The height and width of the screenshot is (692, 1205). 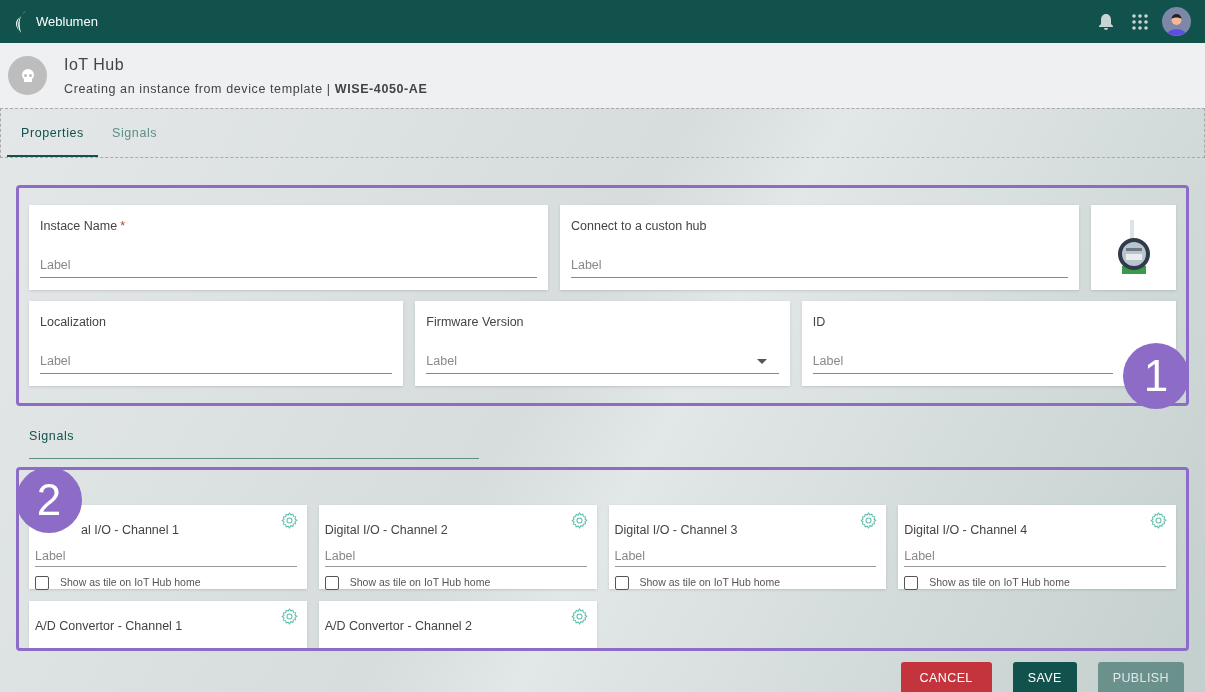 I want to click on field-label: Localization, so click(x=73, y=322).